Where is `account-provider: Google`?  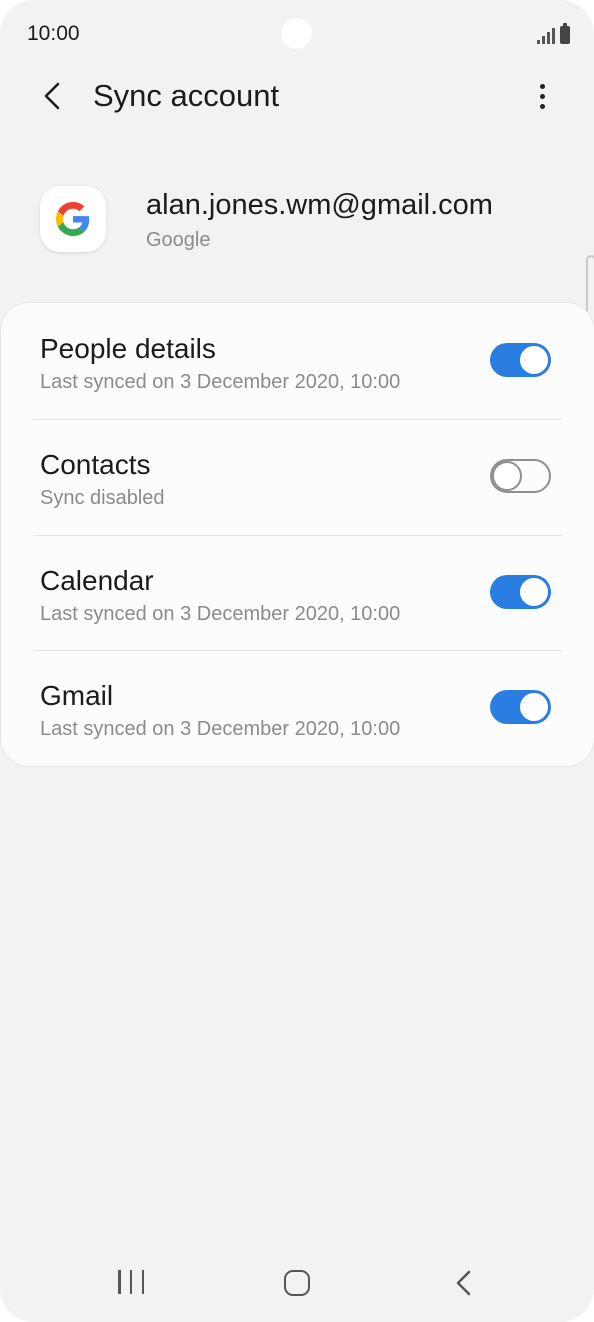
account-provider: Google is located at coordinates (178, 240).